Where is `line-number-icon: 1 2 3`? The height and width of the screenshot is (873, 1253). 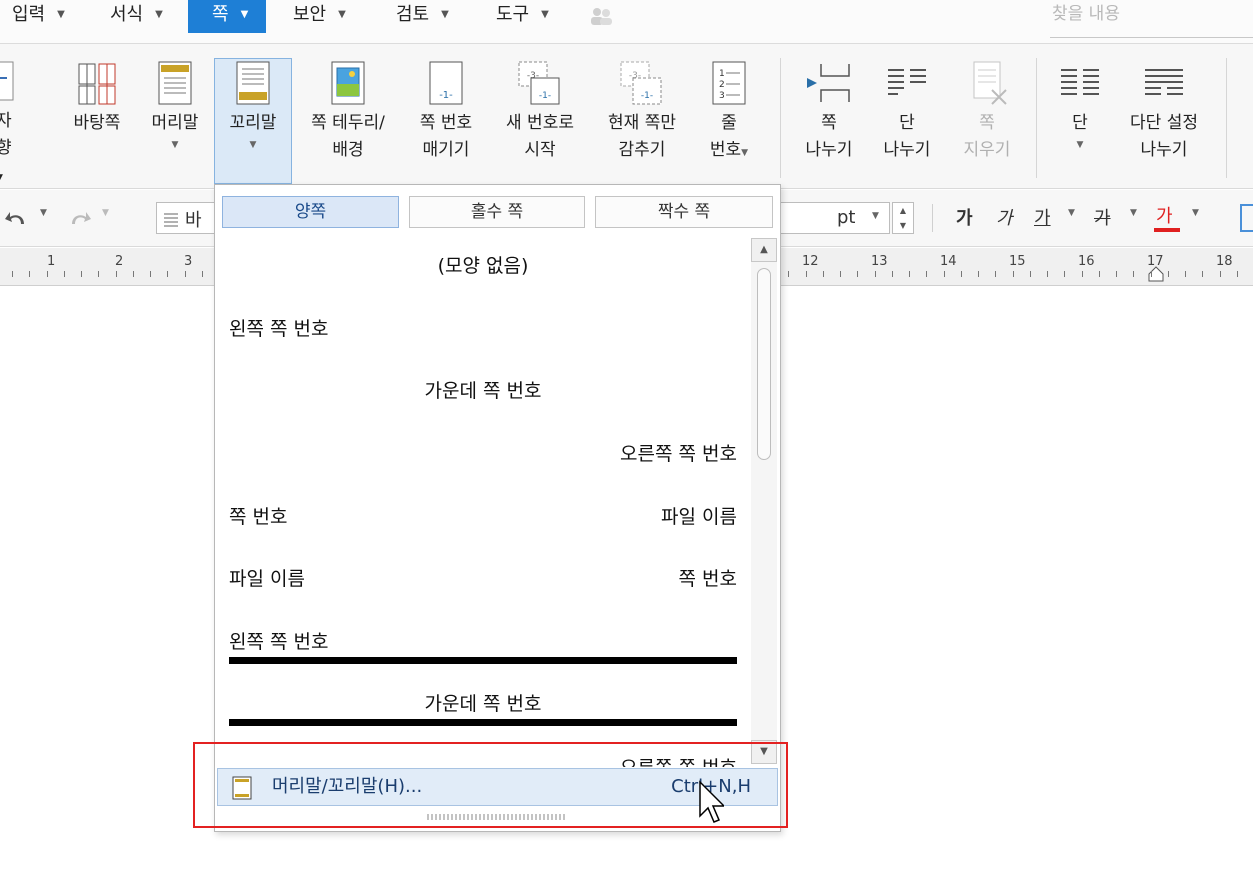
line-number-icon: 1 2 3 is located at coordinates (729, 83).